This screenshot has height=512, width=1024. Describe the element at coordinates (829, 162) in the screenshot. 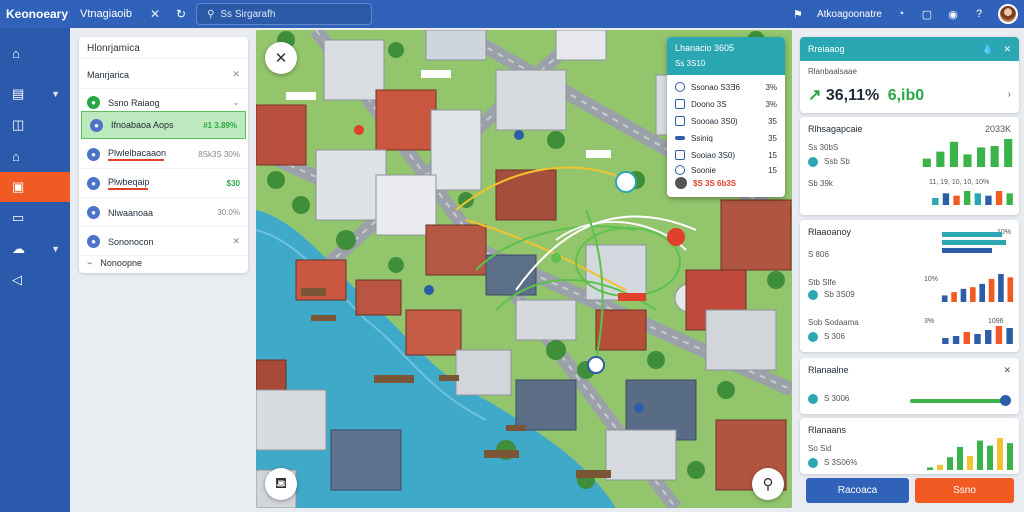

I see `stats-line: Ssb Sb` at that location.